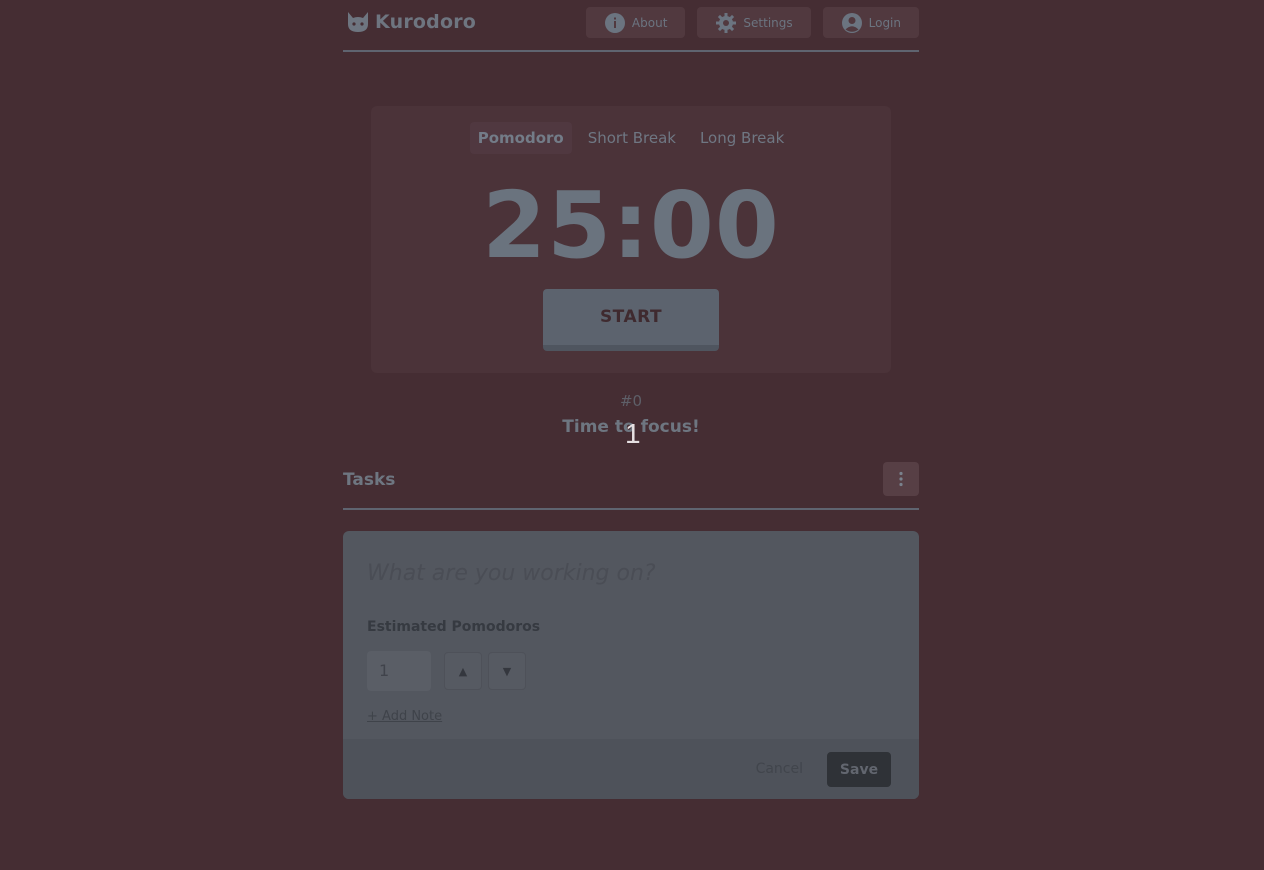 The image size is (1264, 870). I want to click on tab-long-break: Long Break, so click(742, 138).